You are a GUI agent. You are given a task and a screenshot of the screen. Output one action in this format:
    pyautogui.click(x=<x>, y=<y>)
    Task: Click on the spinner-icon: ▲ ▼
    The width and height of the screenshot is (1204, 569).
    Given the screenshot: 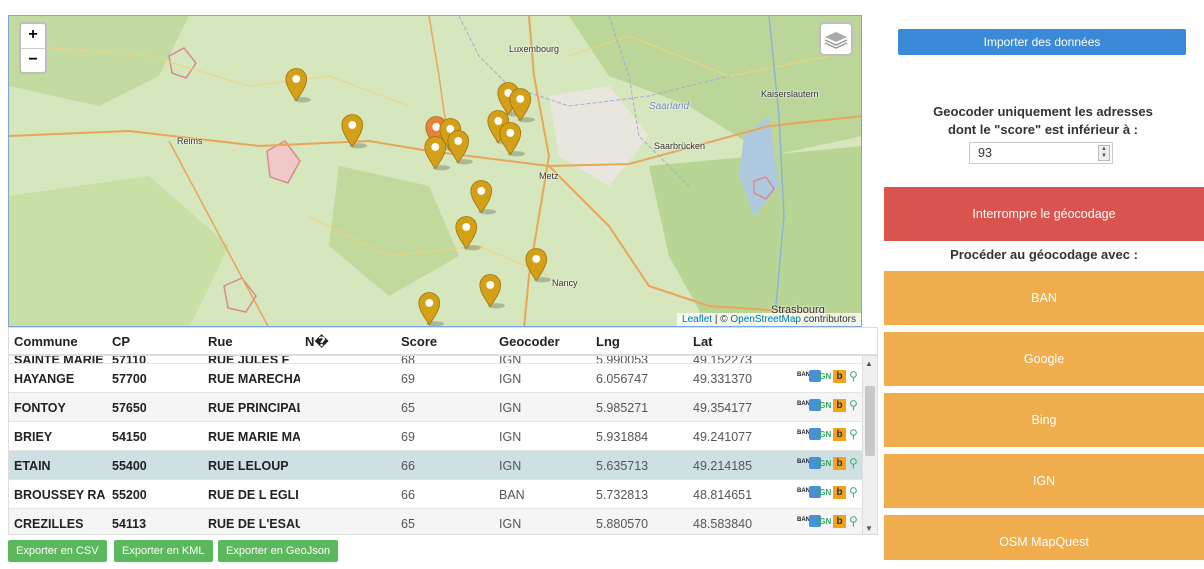 What is the action you would take?
    pyautogui.click(x=1104, y=153)
    